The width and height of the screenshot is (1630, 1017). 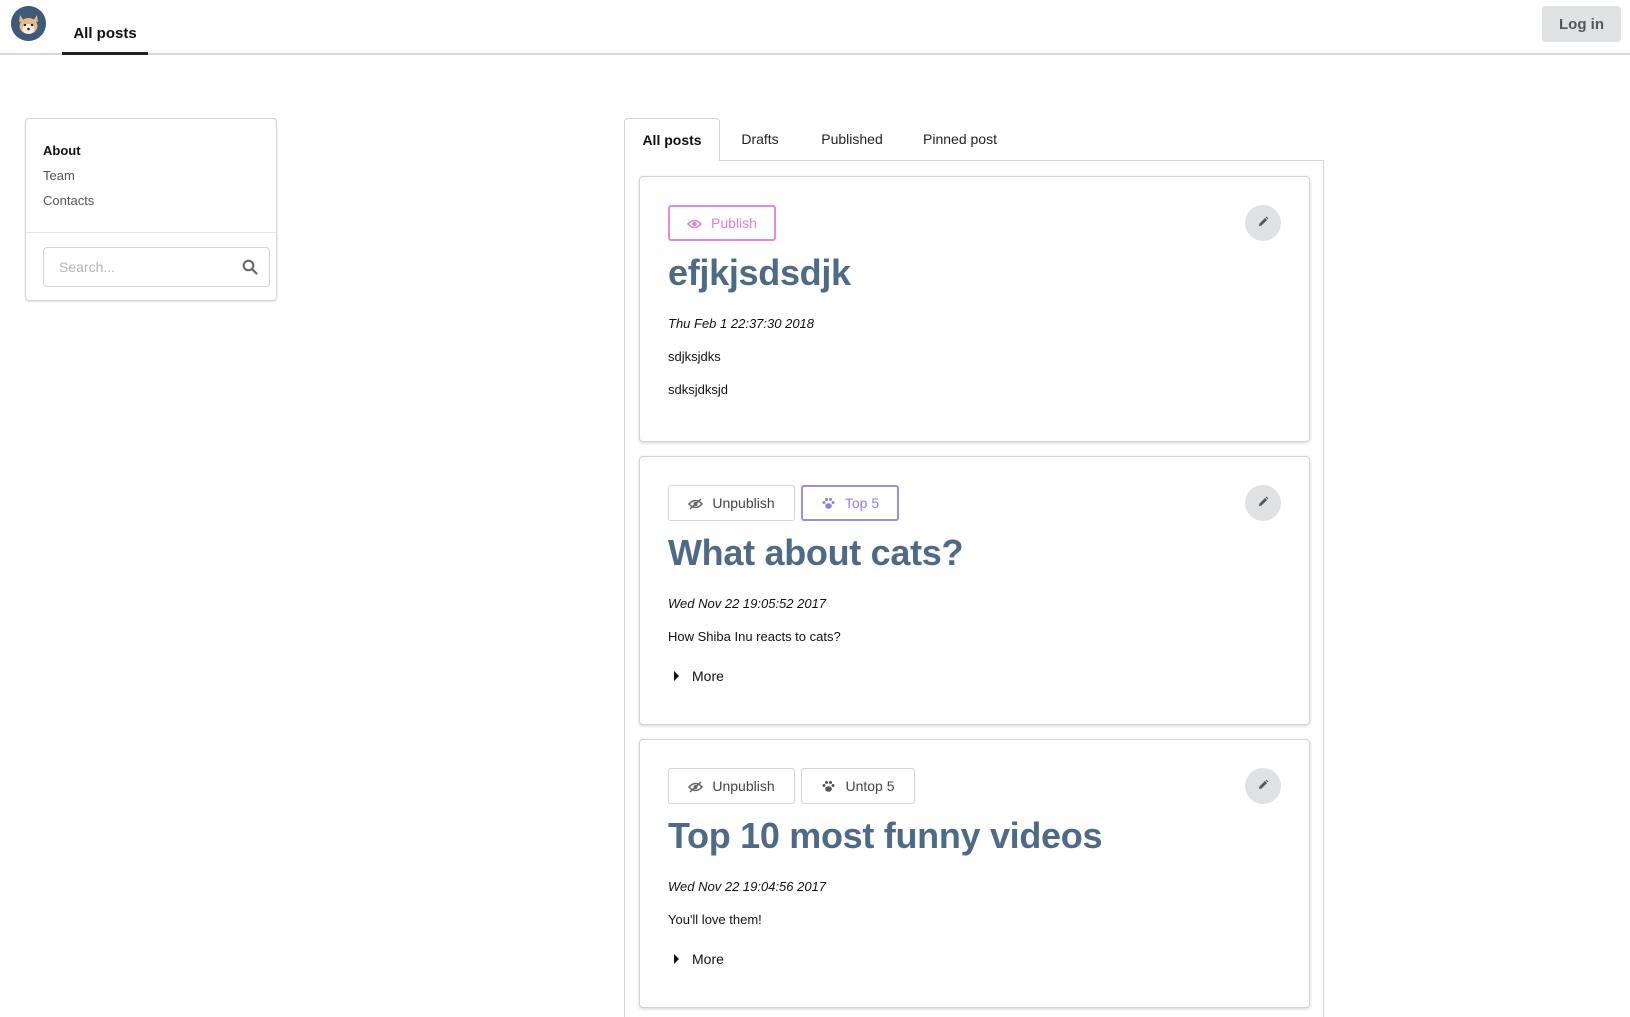 I want to click on shiba-logo-icon, so click(x=28, y=23).